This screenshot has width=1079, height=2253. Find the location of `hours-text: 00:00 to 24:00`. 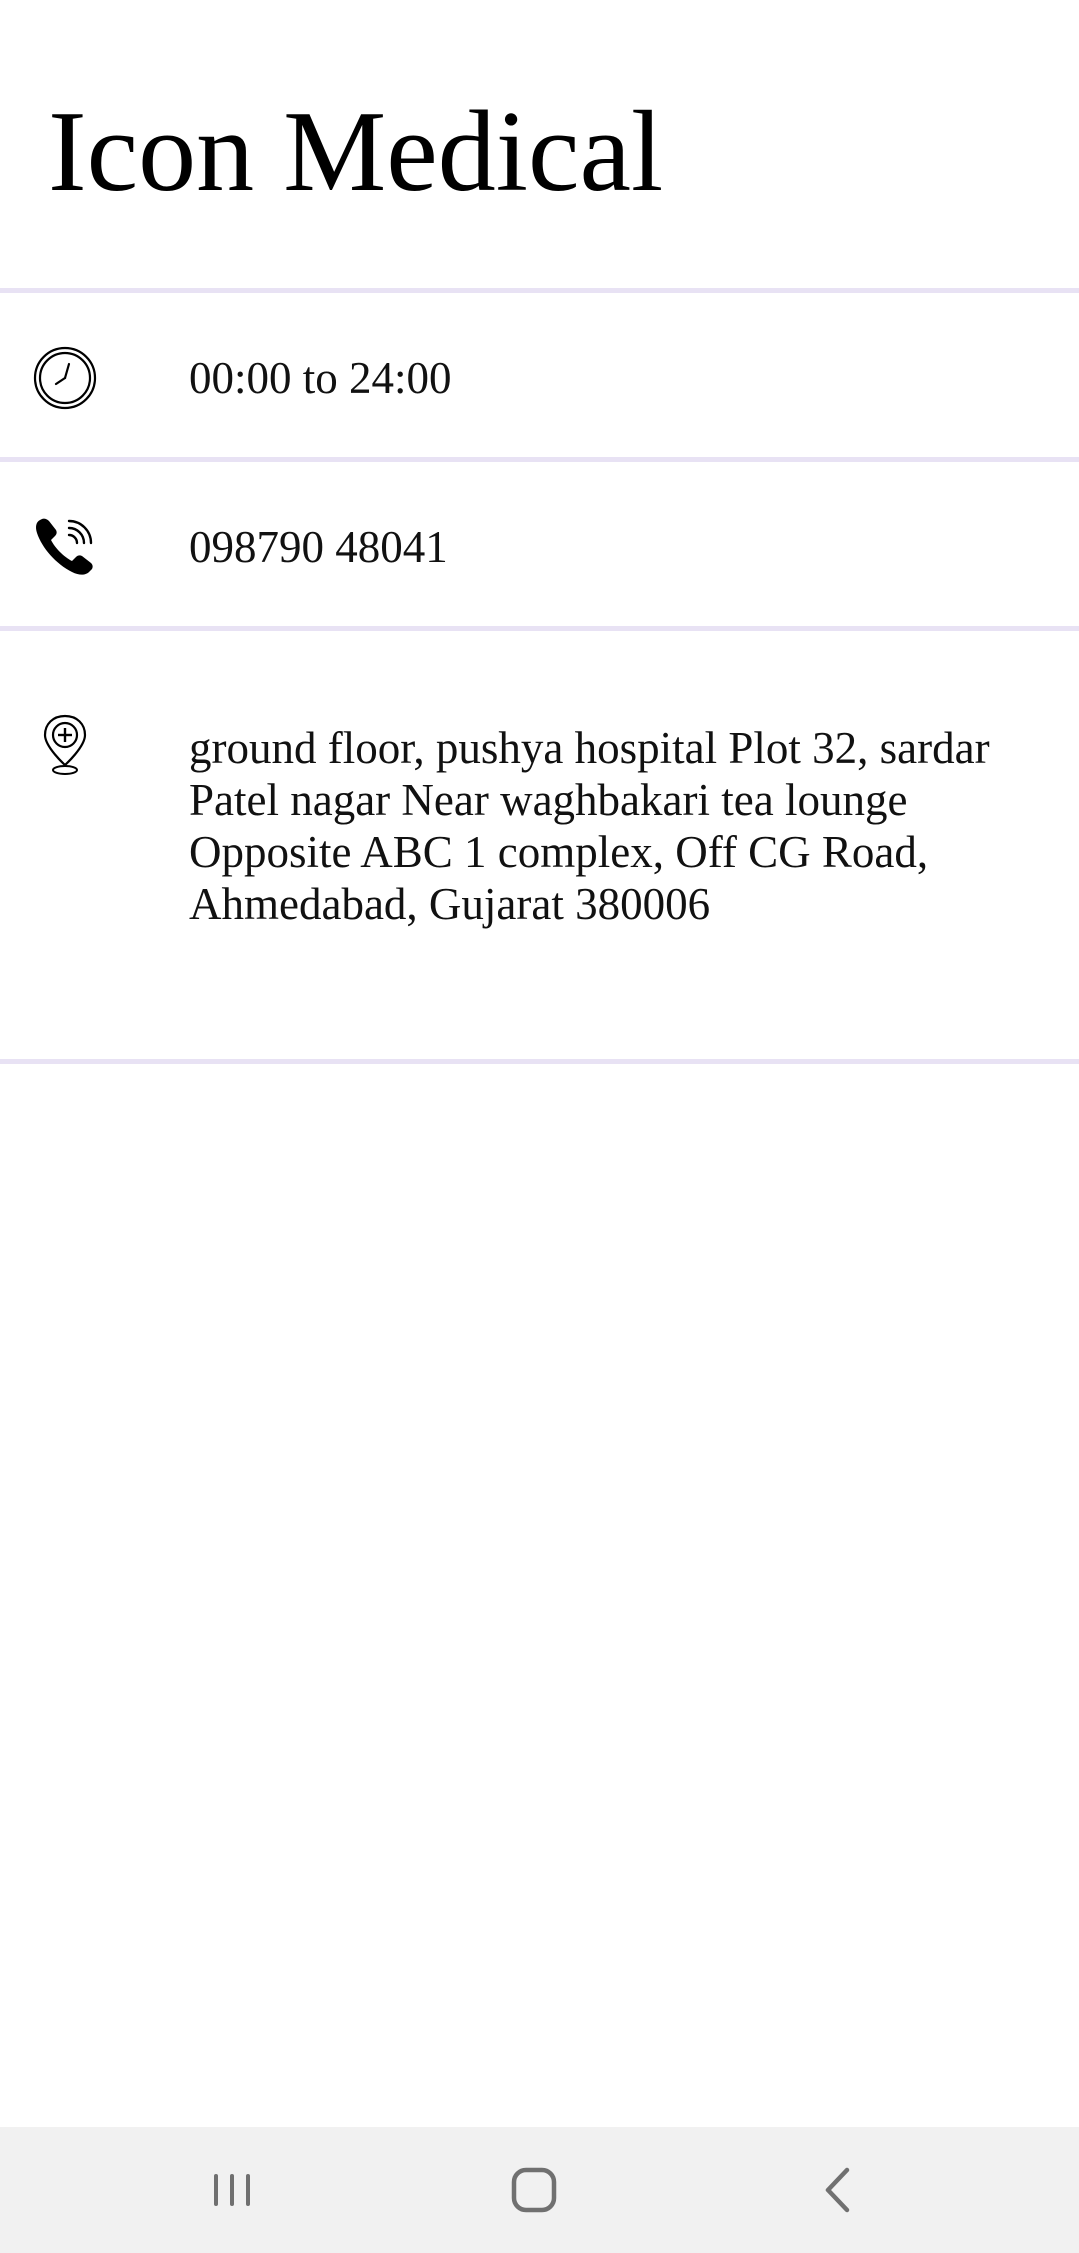

hours-text: 00:00 to 24:00 is located at coordinates (320, 378).